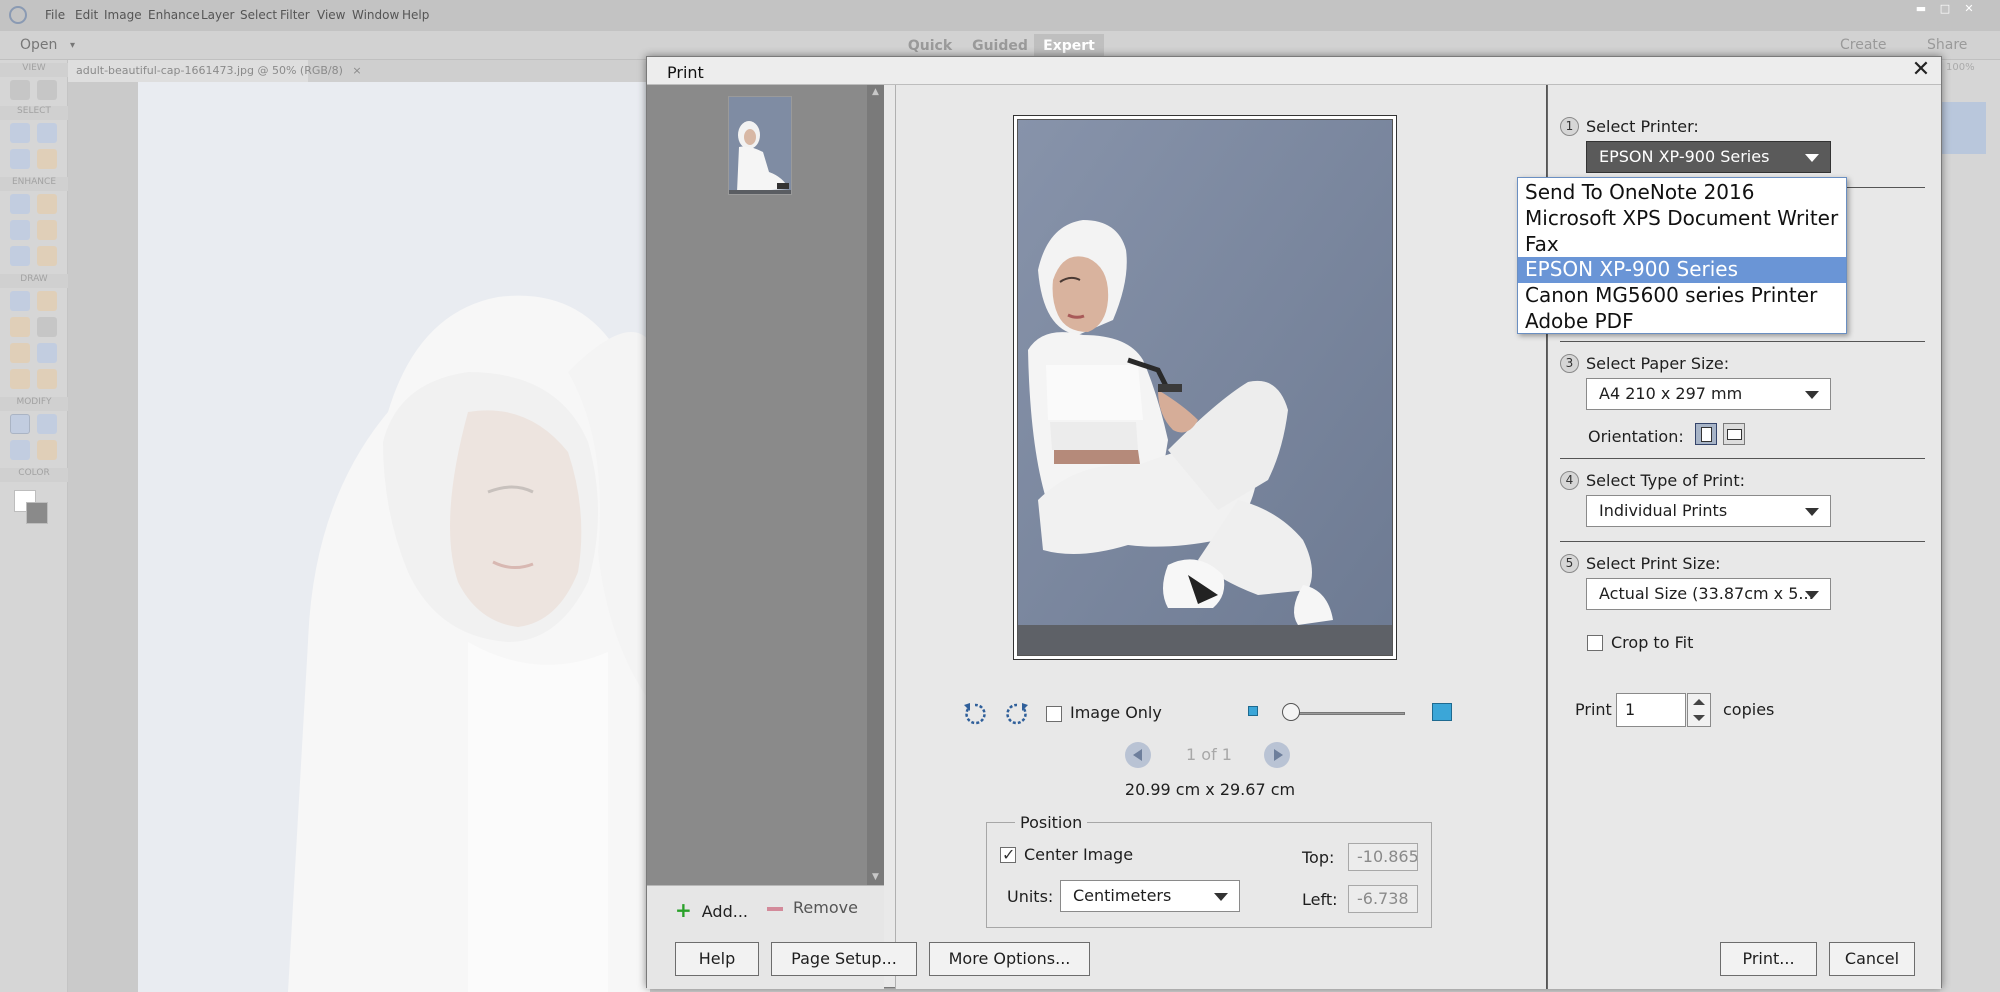 The height and width of the screenshot is (992, 2000). Describe the element at coordinates (1969, 8) in the screenshot. I see `window-close-icon: ✕` at that location.